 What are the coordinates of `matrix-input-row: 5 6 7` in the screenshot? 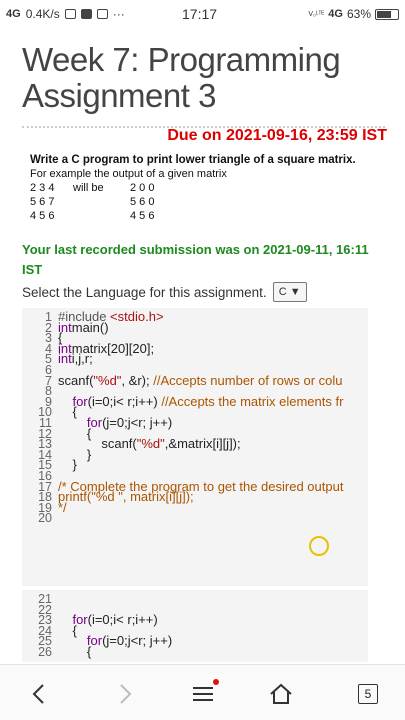 It's located at (42, 202).